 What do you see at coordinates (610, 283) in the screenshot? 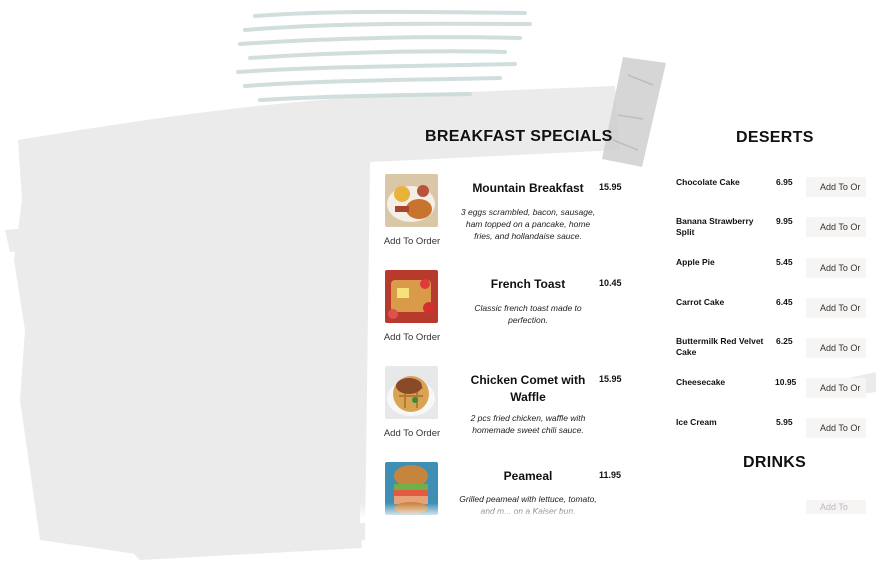
I see `item-price: 10.45` at bounding box center [610, 283].